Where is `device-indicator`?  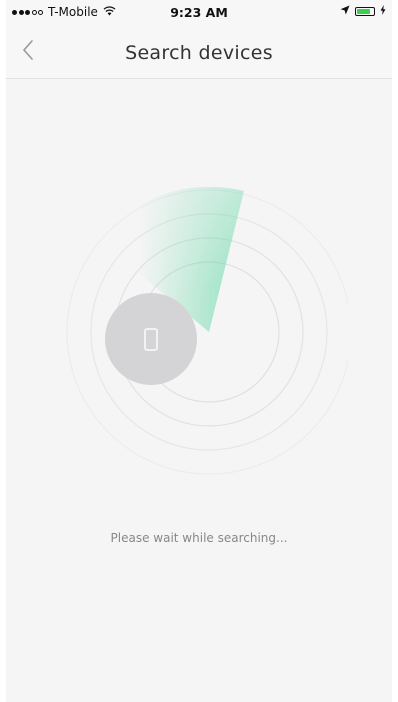 device-indicator is located at coordinates (151, 339).